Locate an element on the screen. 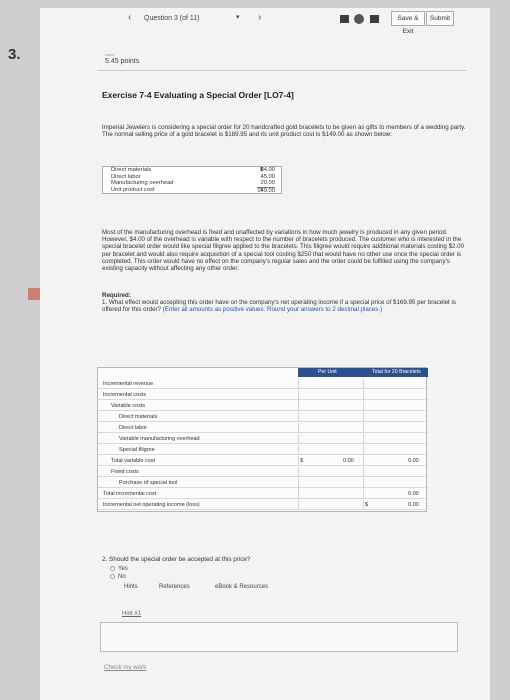  points-caption: value is located at coordinates (110, 54).